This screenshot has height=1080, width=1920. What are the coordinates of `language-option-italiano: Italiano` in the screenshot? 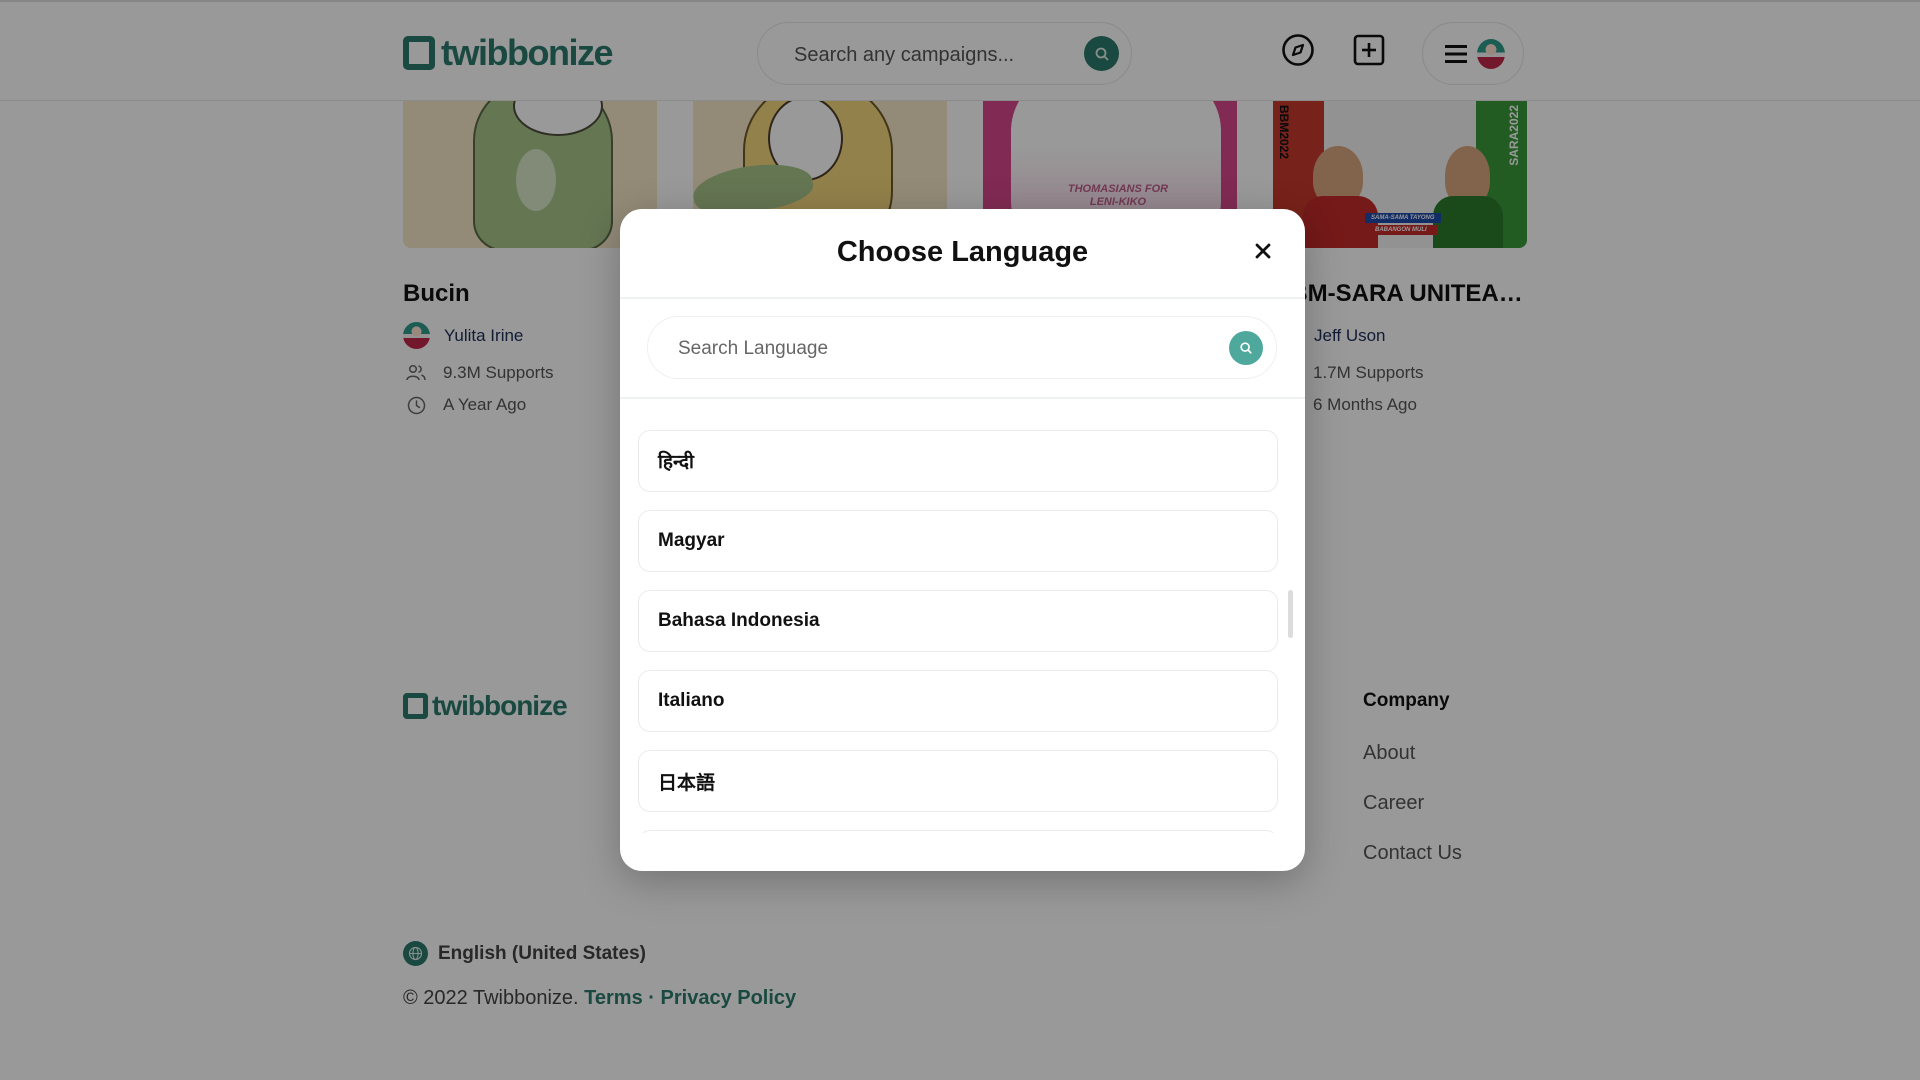 It's located at (958, 701).